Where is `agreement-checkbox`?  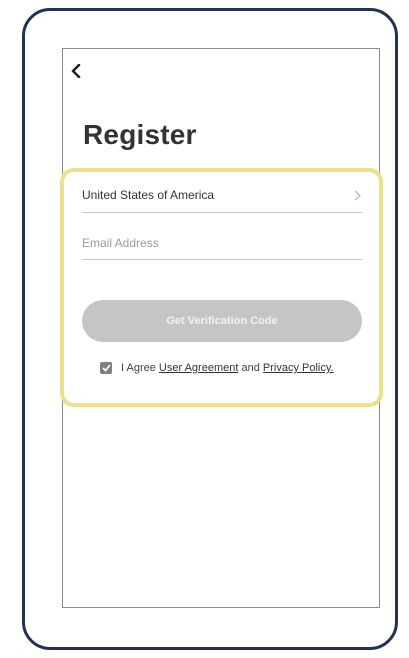
agreement-checkbox is located at coordinates (106, 368).